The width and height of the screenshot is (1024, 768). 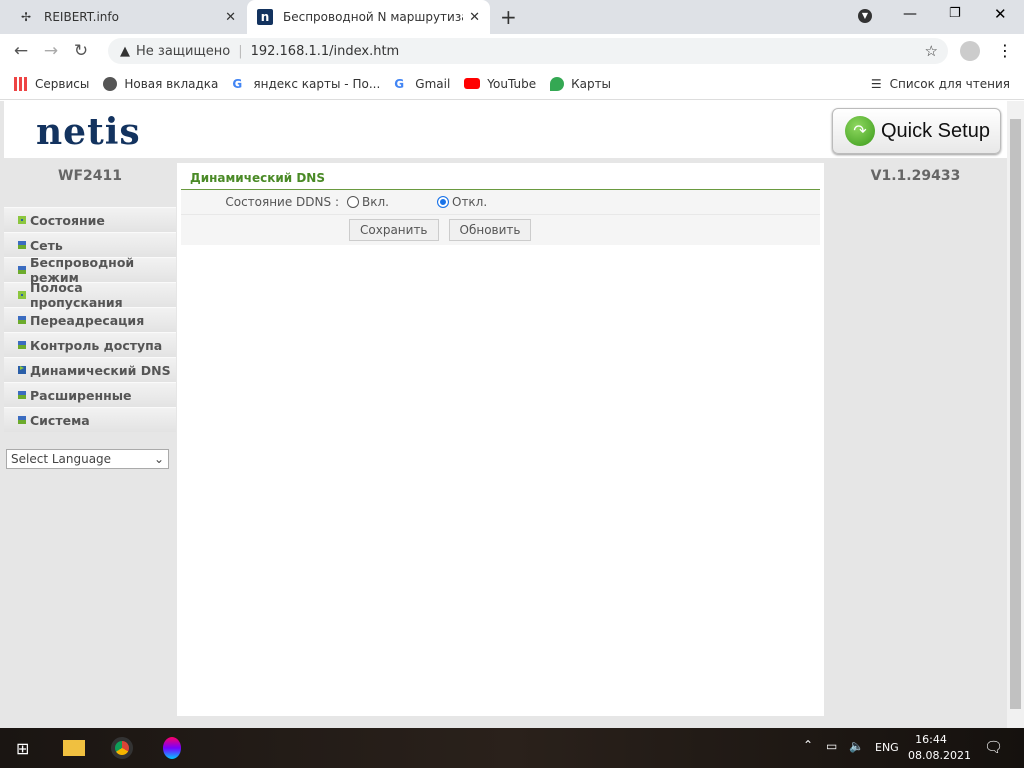 What do you see at coordinates (90, 244) in the screenshot?
I see `sidebar-item: Сеть` at bounding box center [90, 244].